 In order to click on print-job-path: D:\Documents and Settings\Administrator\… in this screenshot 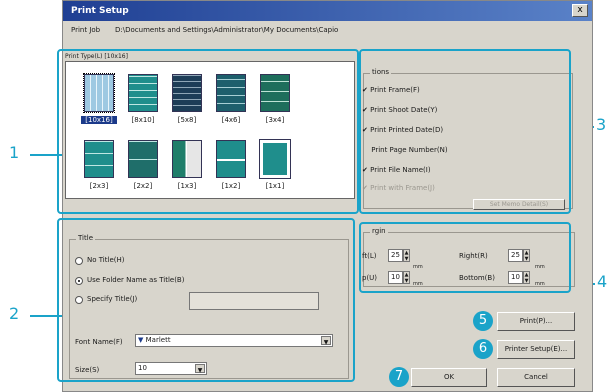, I will do `click(227, 30)`.